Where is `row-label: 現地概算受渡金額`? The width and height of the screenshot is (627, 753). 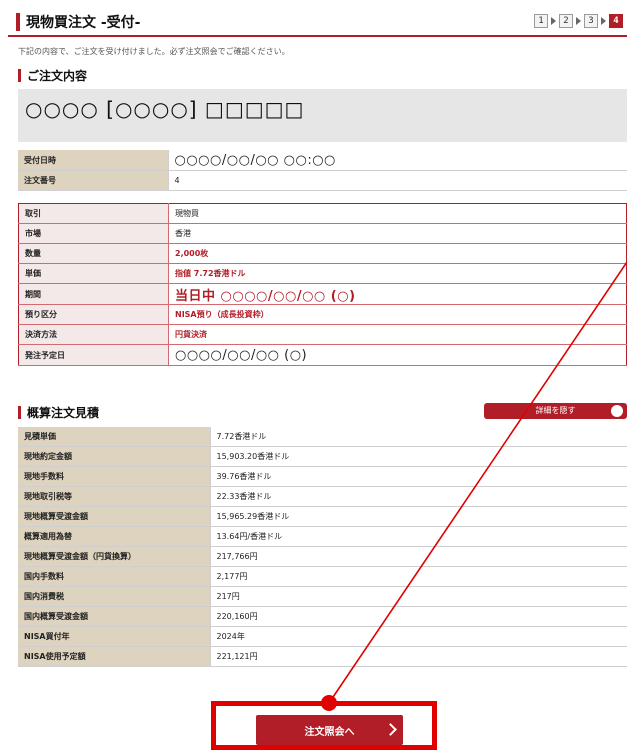
row-label: 現地概算受渡金額 is located at coordinates (114, 516).